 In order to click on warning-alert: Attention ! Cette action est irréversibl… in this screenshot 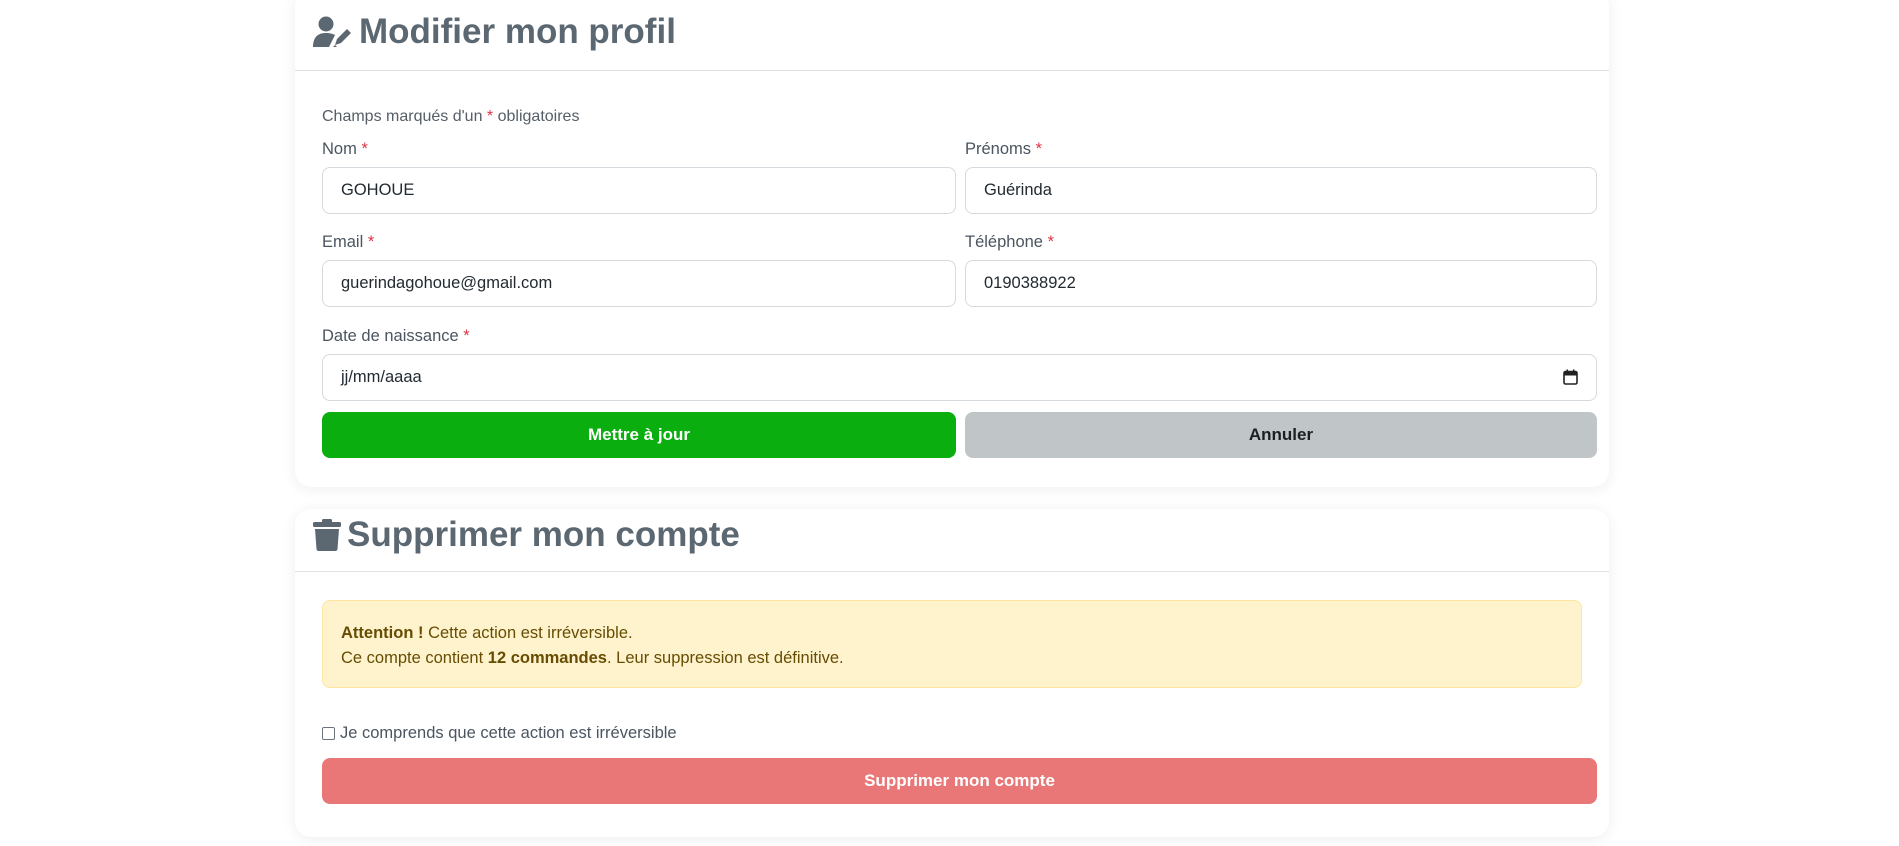, I will do `click(952, 644)`.